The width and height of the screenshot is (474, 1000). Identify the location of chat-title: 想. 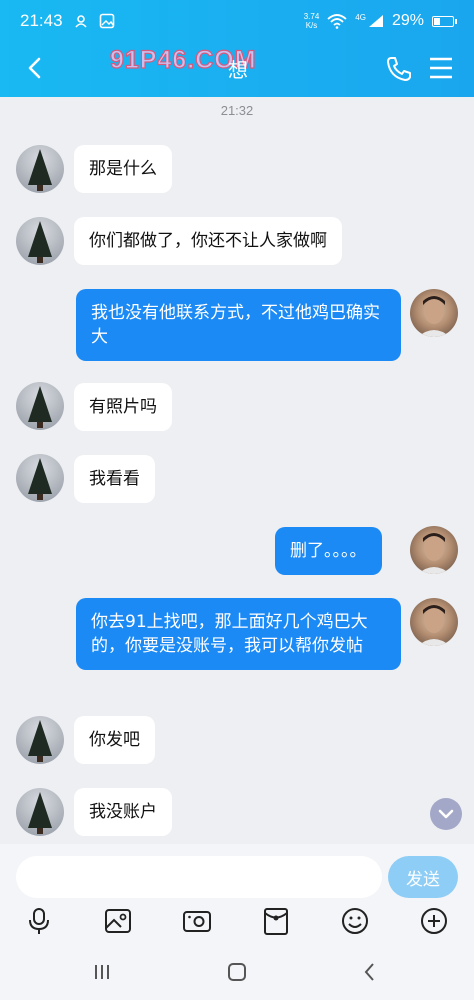
(238, 68).